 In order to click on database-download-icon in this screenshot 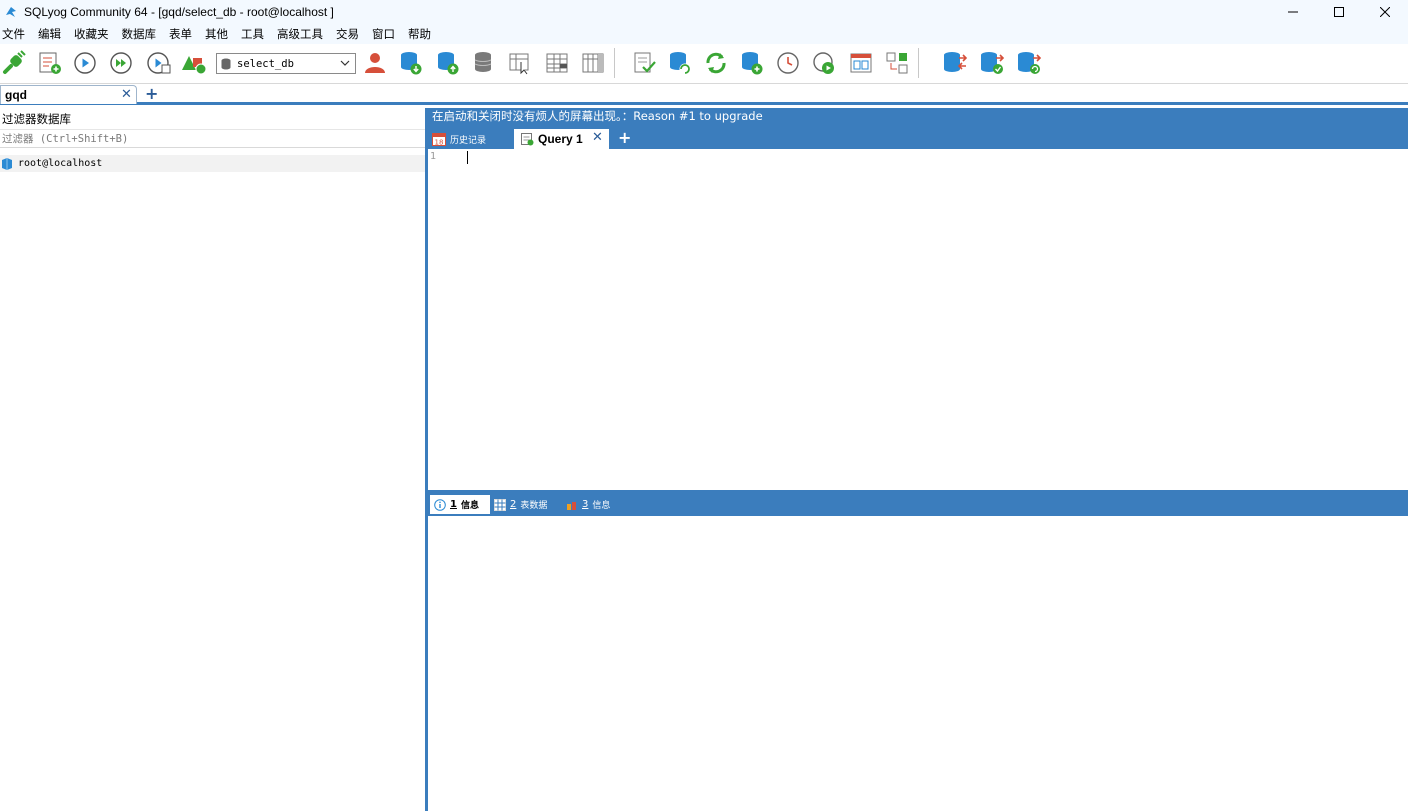, I will do `click(411, 63)`.